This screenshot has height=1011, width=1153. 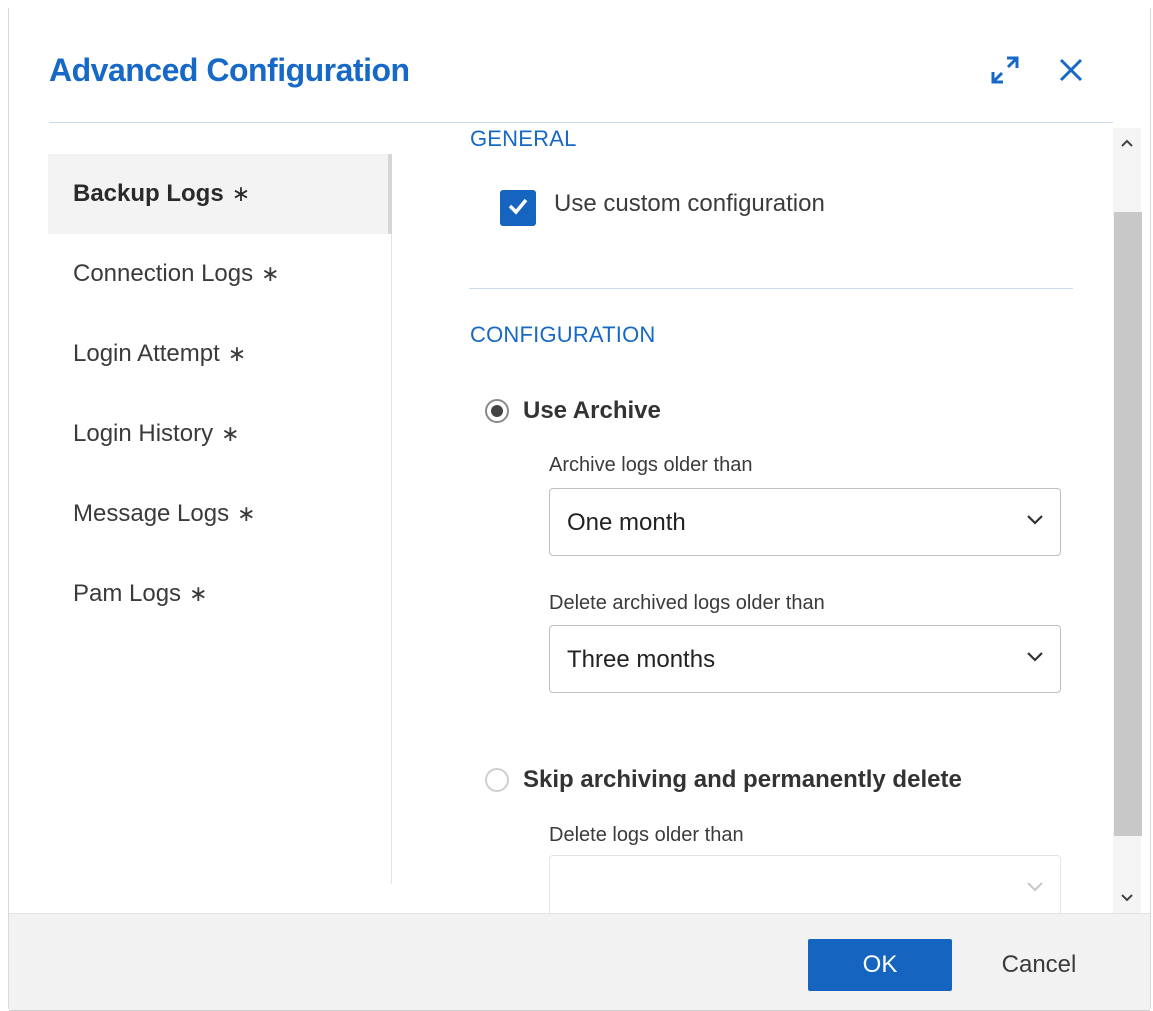 I want to click on sidebar-item-label: Connection Logs, so click(x=163, y=273).